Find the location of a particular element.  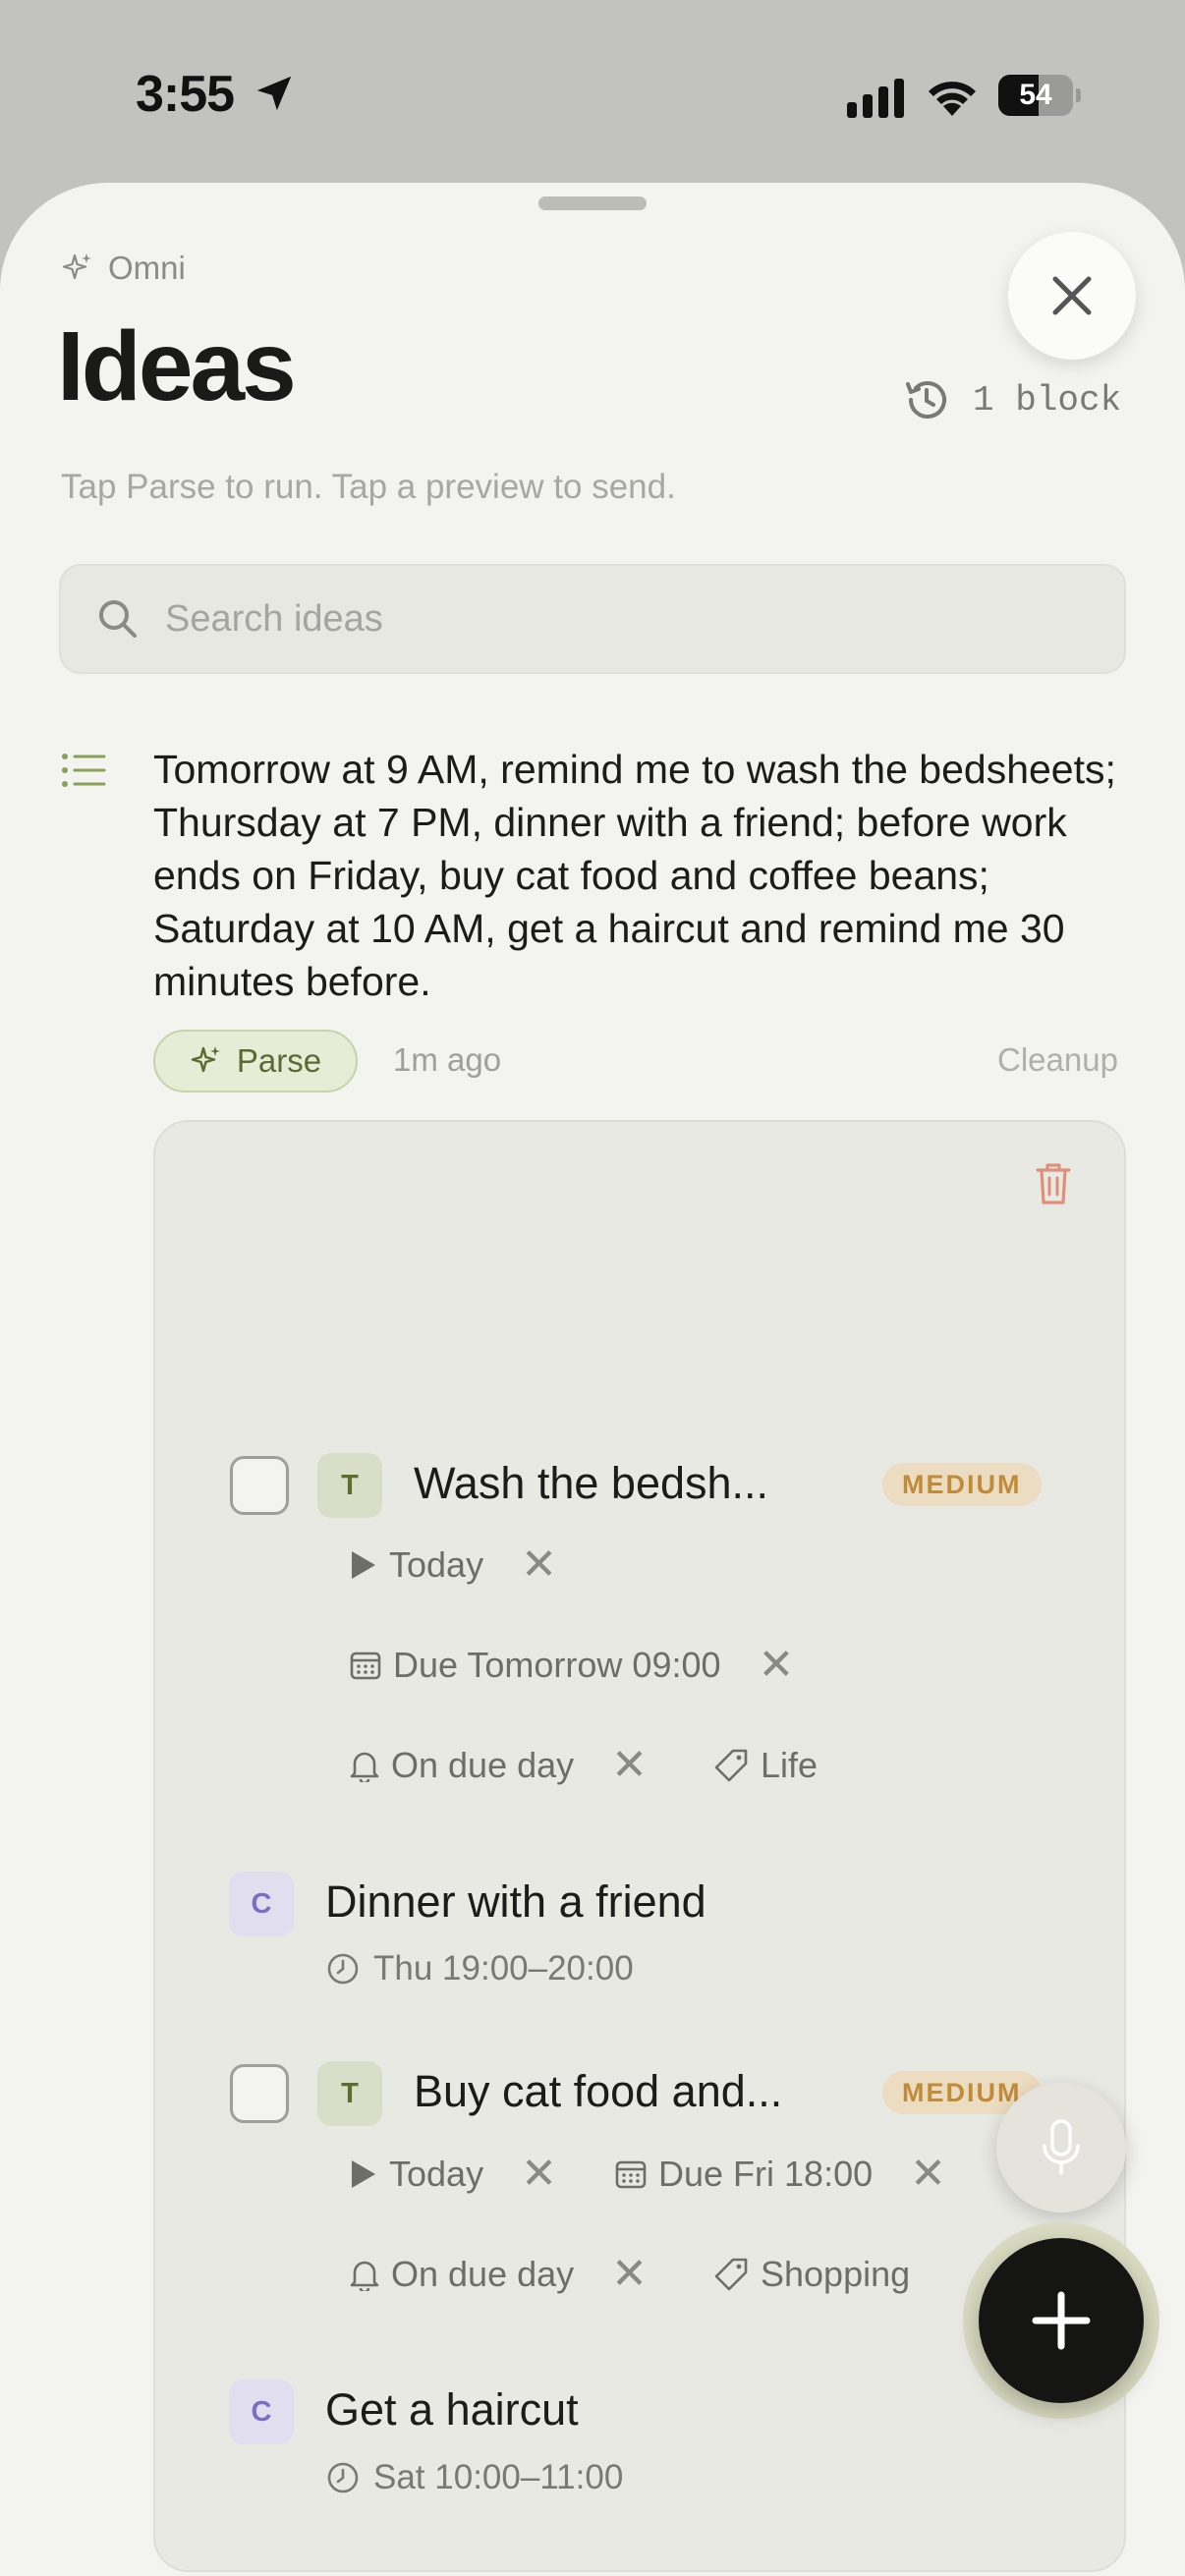

status-bar: 3:55 54 is located at coordinates (592, 93).